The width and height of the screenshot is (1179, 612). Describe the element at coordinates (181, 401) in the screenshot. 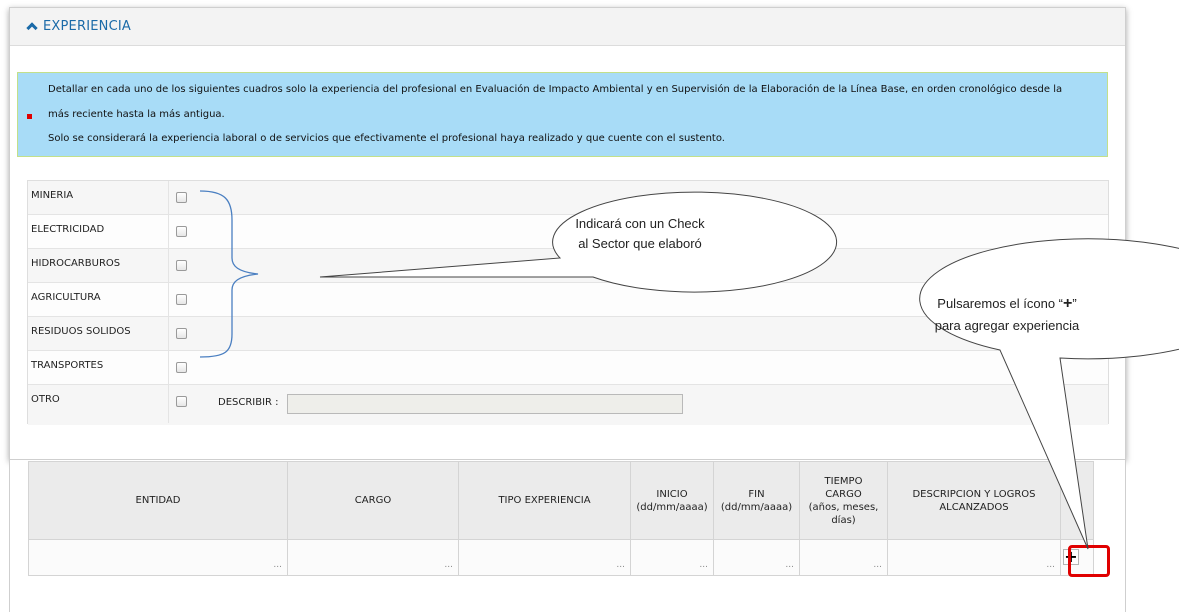

I see `sector-checkbox-otro` at that location.